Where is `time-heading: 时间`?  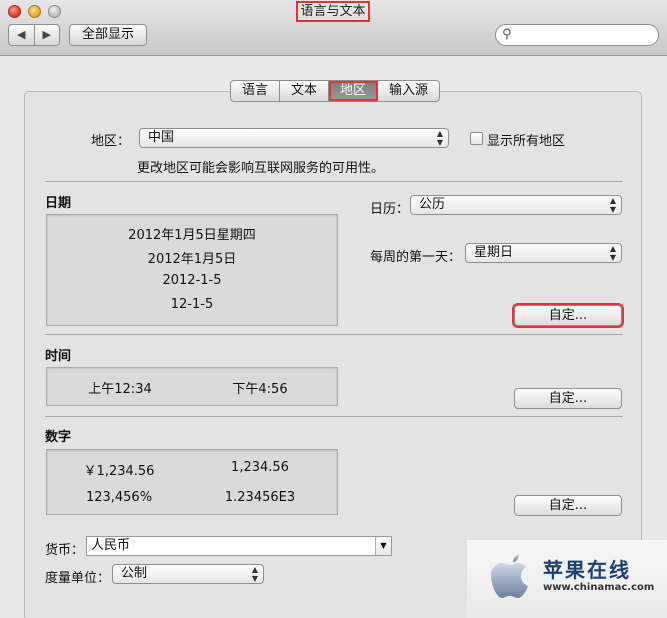 time-heading: 时间 is located at coordinates (58, 356).